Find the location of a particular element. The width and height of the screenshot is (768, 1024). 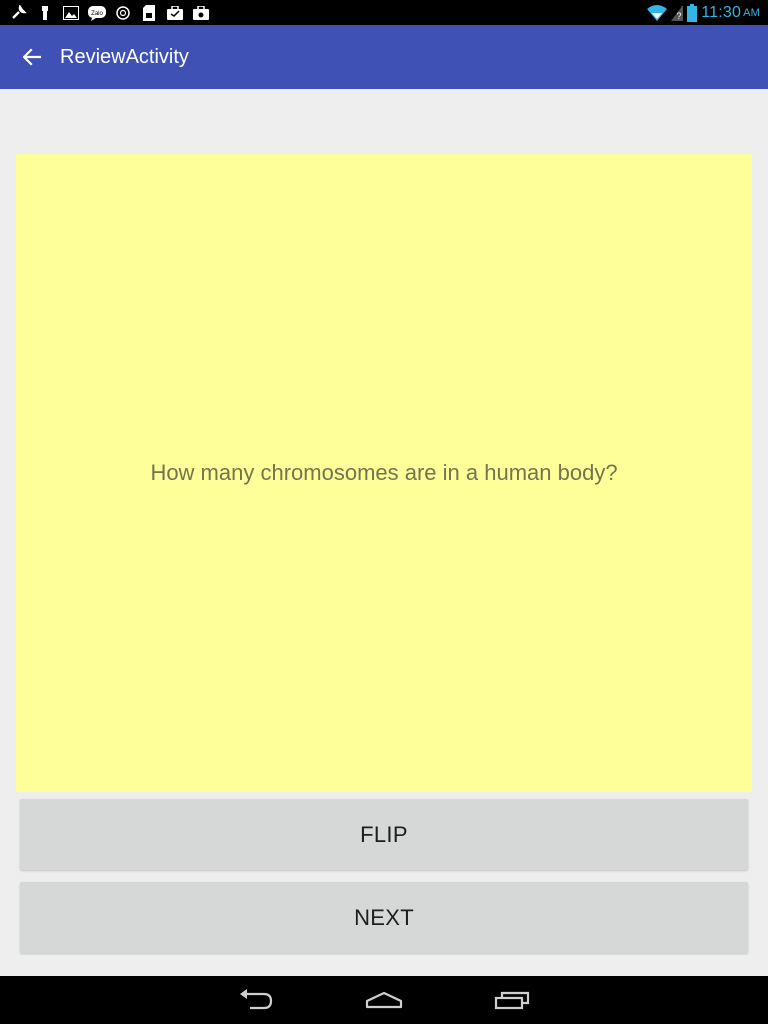

svg-text: Zalo is located at coordinates (97, 14).